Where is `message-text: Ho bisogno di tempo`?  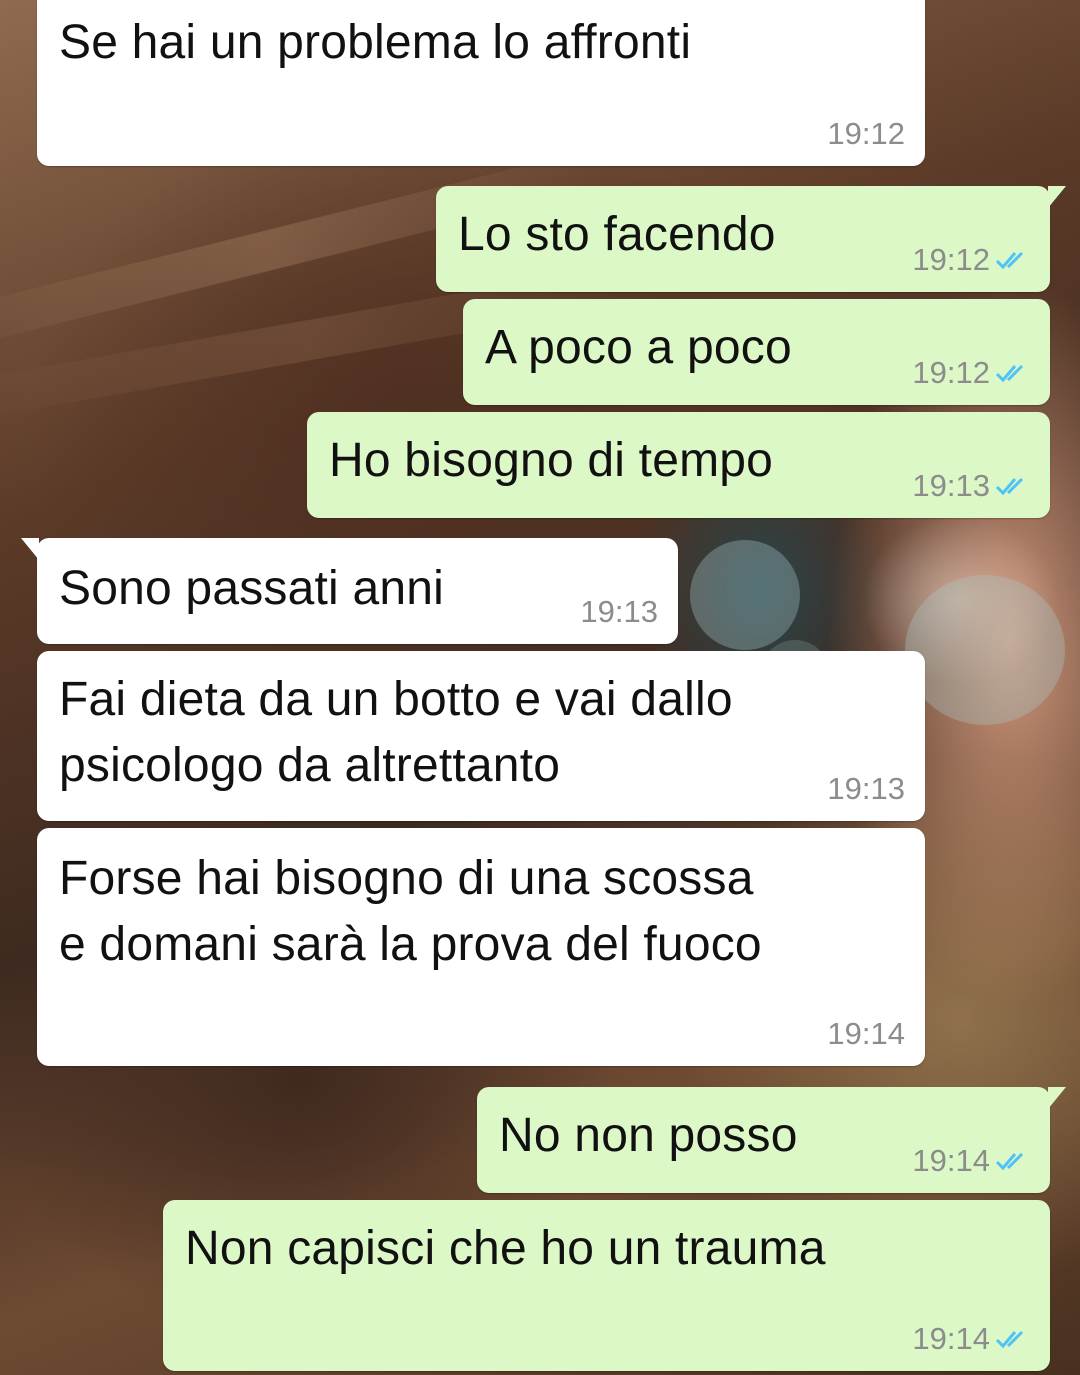 message-text: Ho bisogno di tempo is located at coordinates (551, 460).